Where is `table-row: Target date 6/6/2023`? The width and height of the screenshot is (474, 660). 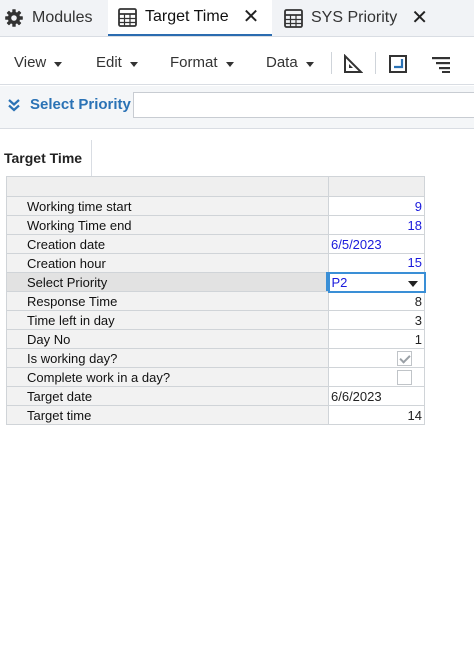 table-row: Target date 6/6/2023 is located at coordinates (215, 396).